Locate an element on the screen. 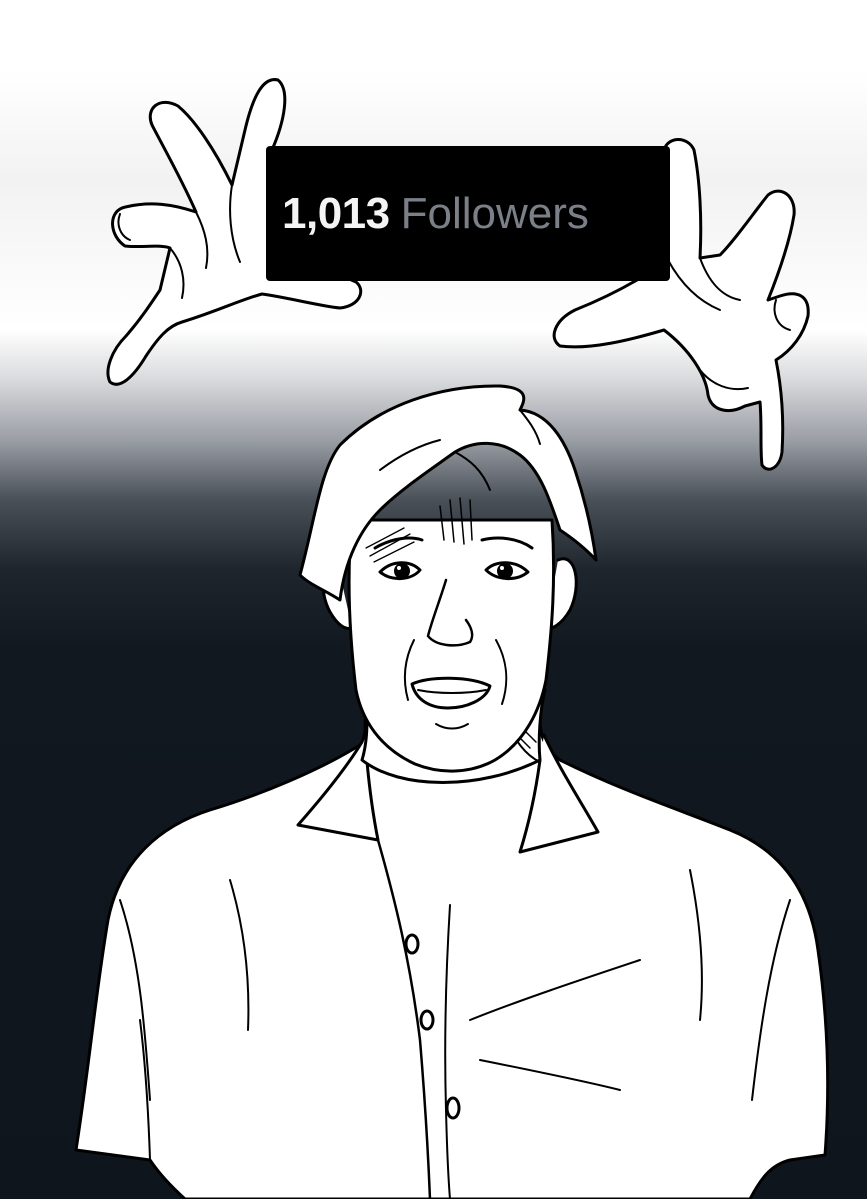  face-illustration is located at coordinates (451, 635).